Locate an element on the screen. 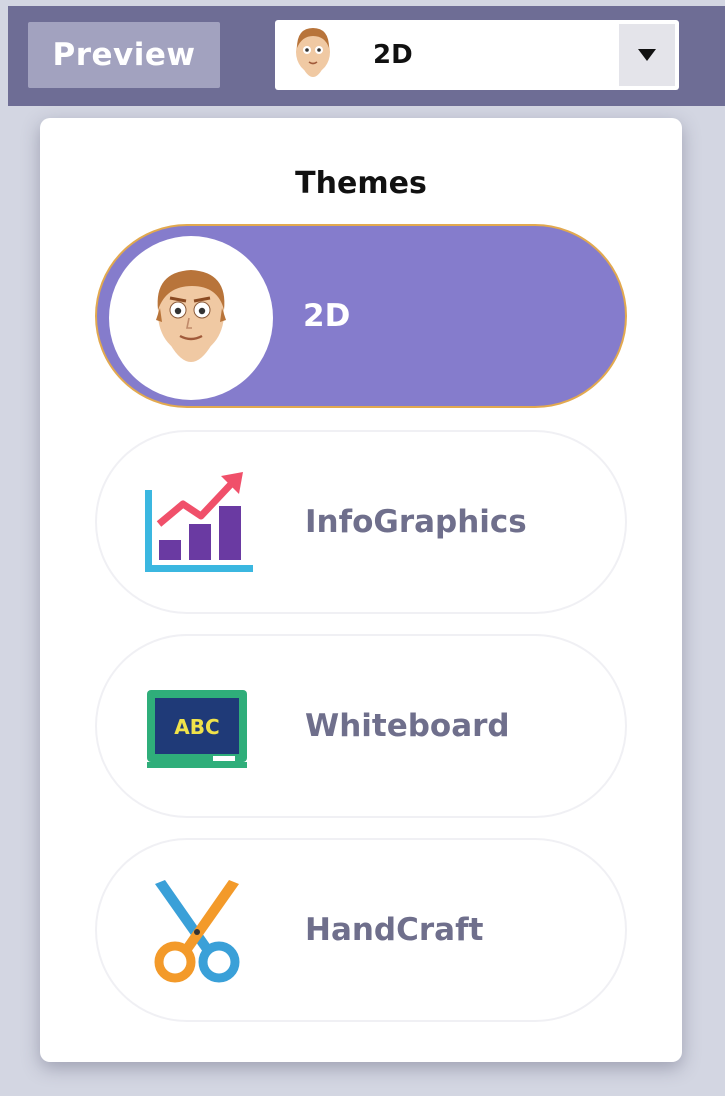 Image resolution: width=725 pixels, height=1096 pixels. panel-title: Themes is located at coordinates (361, 183).